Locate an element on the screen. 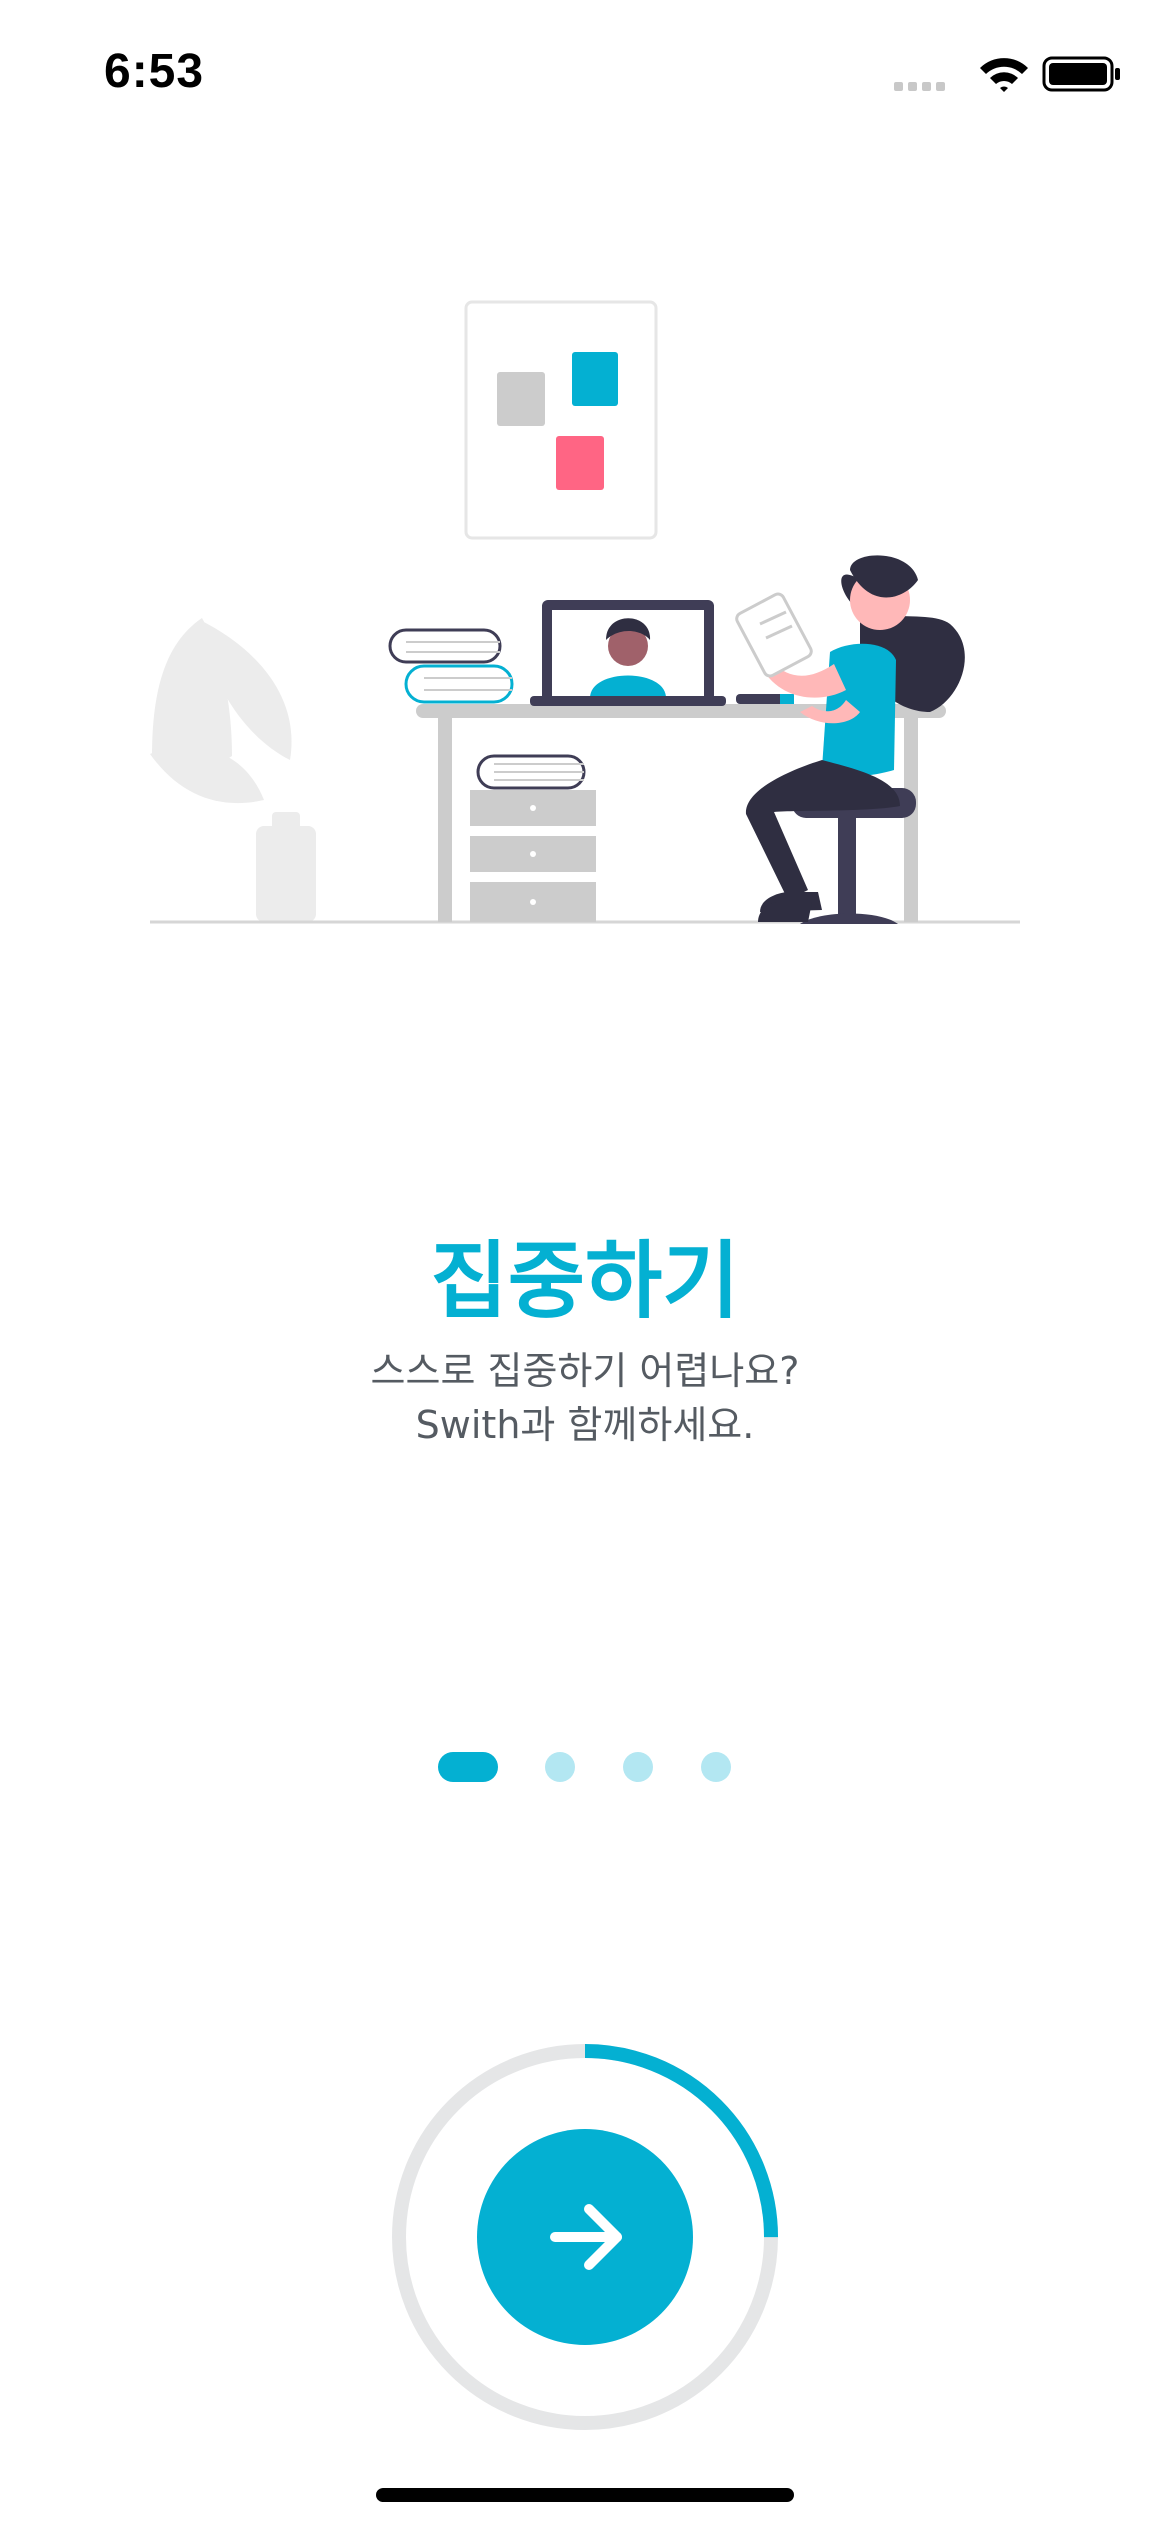 The image size is (1170, 2532). books-drawer is located at coordinates (531, 772).